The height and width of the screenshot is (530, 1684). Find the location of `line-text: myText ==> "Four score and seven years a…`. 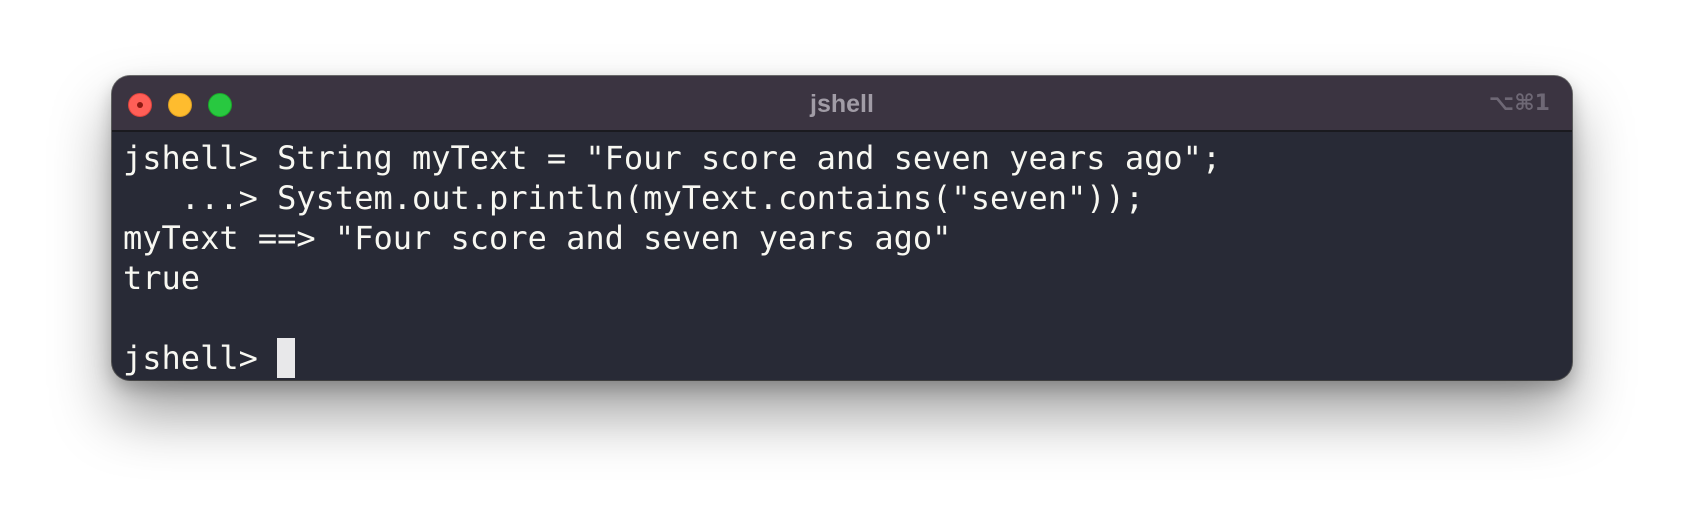

line-text: myText ==> "Four score and seven years a… is located at coordinates (537, 238).